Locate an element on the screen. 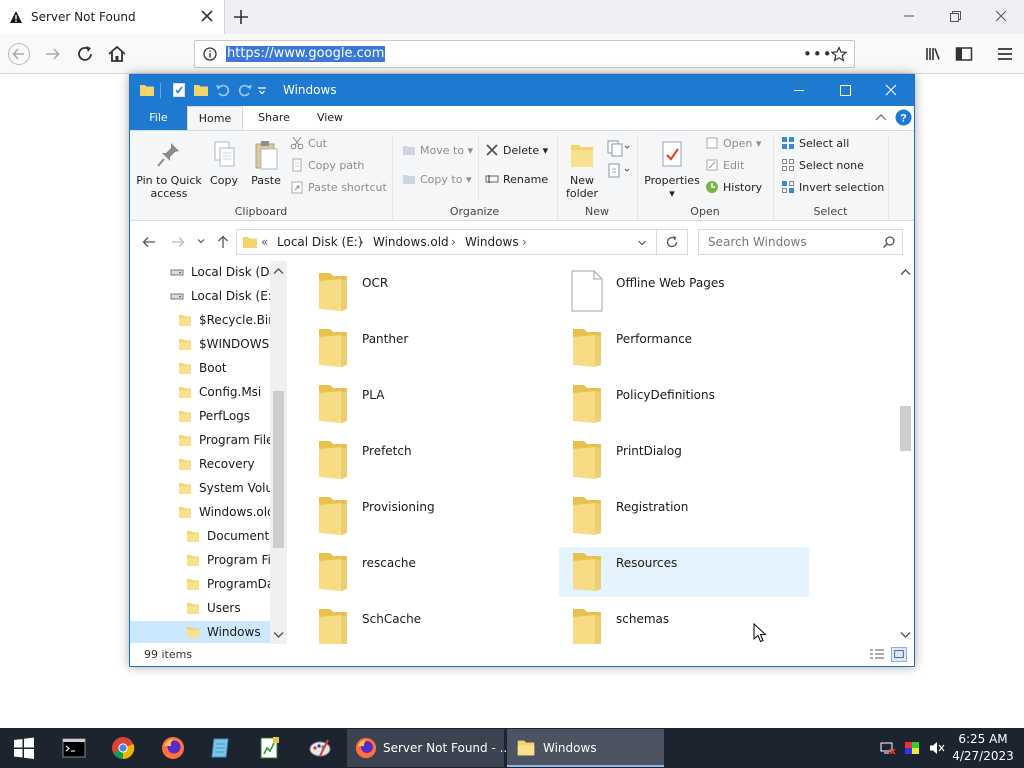 This screenshot has width=1024, height=768. folder-item: Resources is located at coordinates (684, 572).